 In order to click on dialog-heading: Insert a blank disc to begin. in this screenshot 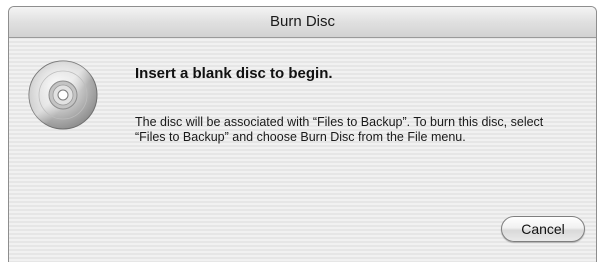, I will do `click(234, 73)`.